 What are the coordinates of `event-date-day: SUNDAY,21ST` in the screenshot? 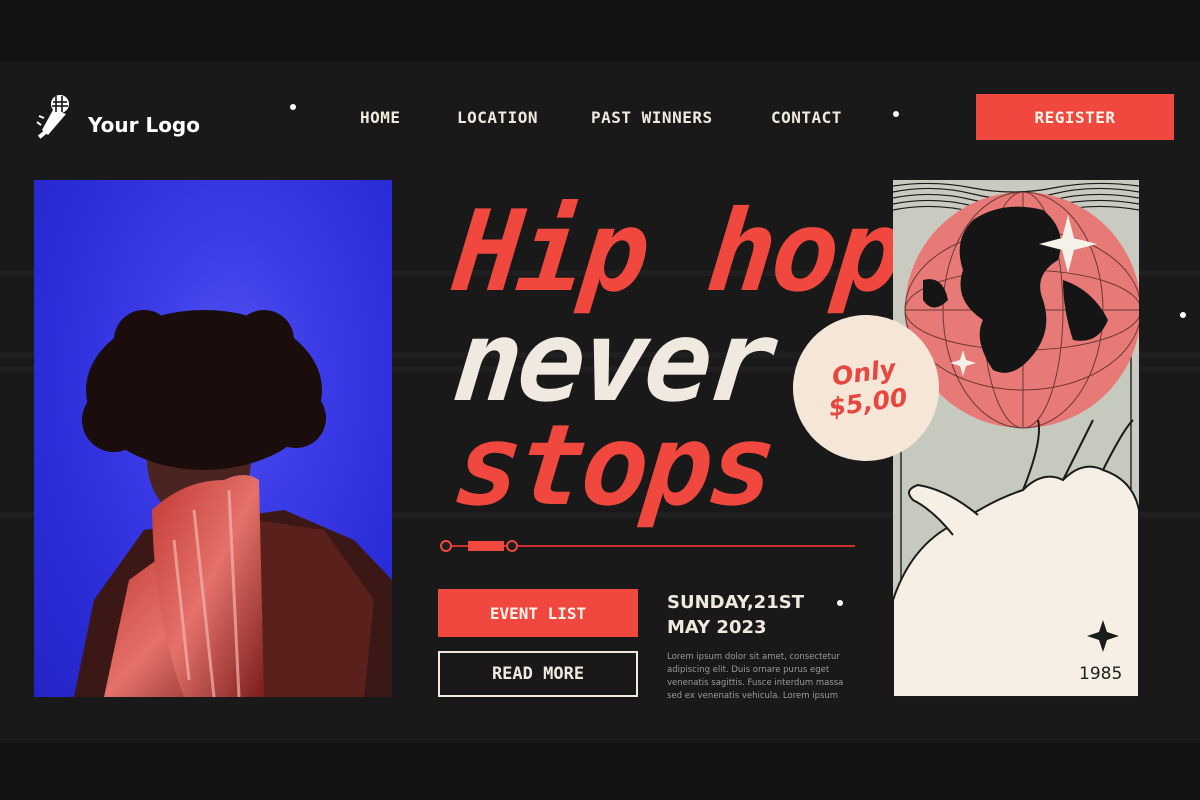 It's located at (735, 602).